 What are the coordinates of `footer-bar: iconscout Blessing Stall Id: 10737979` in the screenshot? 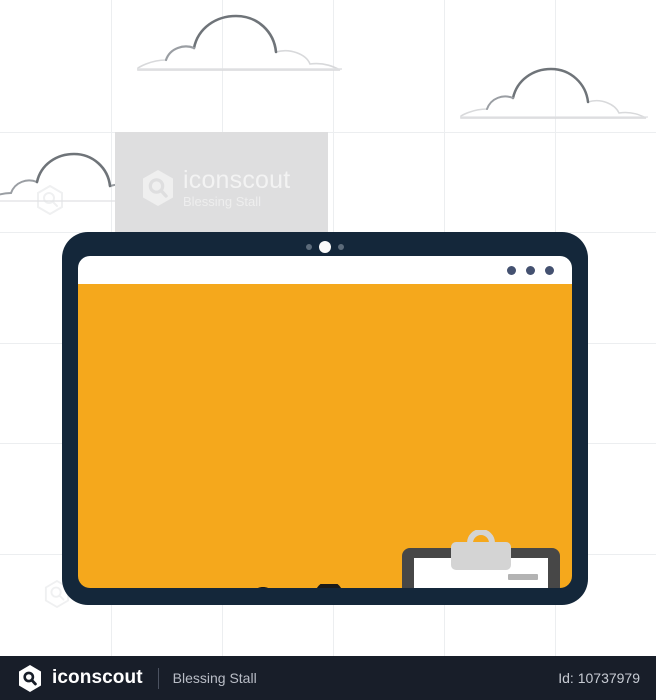 It's located at (328, 678).